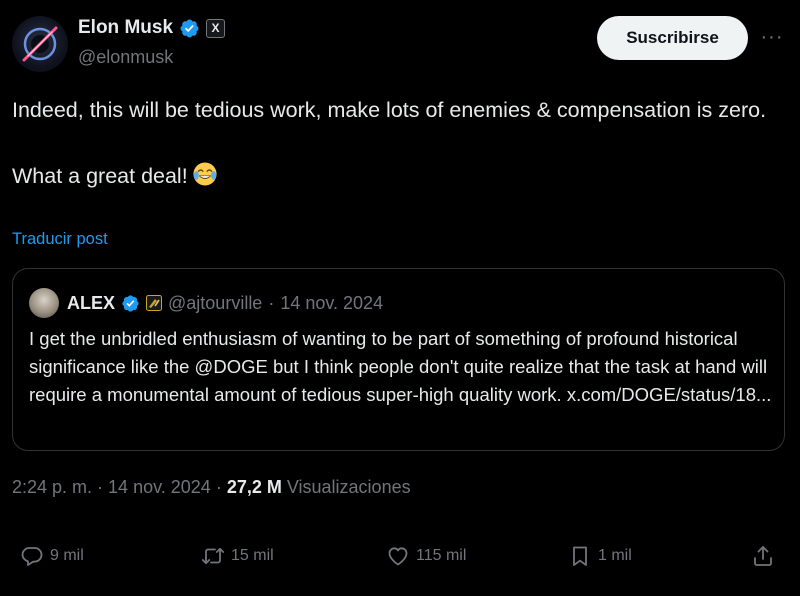 This screenshot has width=800, height=596. What do you see at coordinates (44, 303) in the screenshot?
I see `quoted-author-avatar` at bounding box center [44, 303].